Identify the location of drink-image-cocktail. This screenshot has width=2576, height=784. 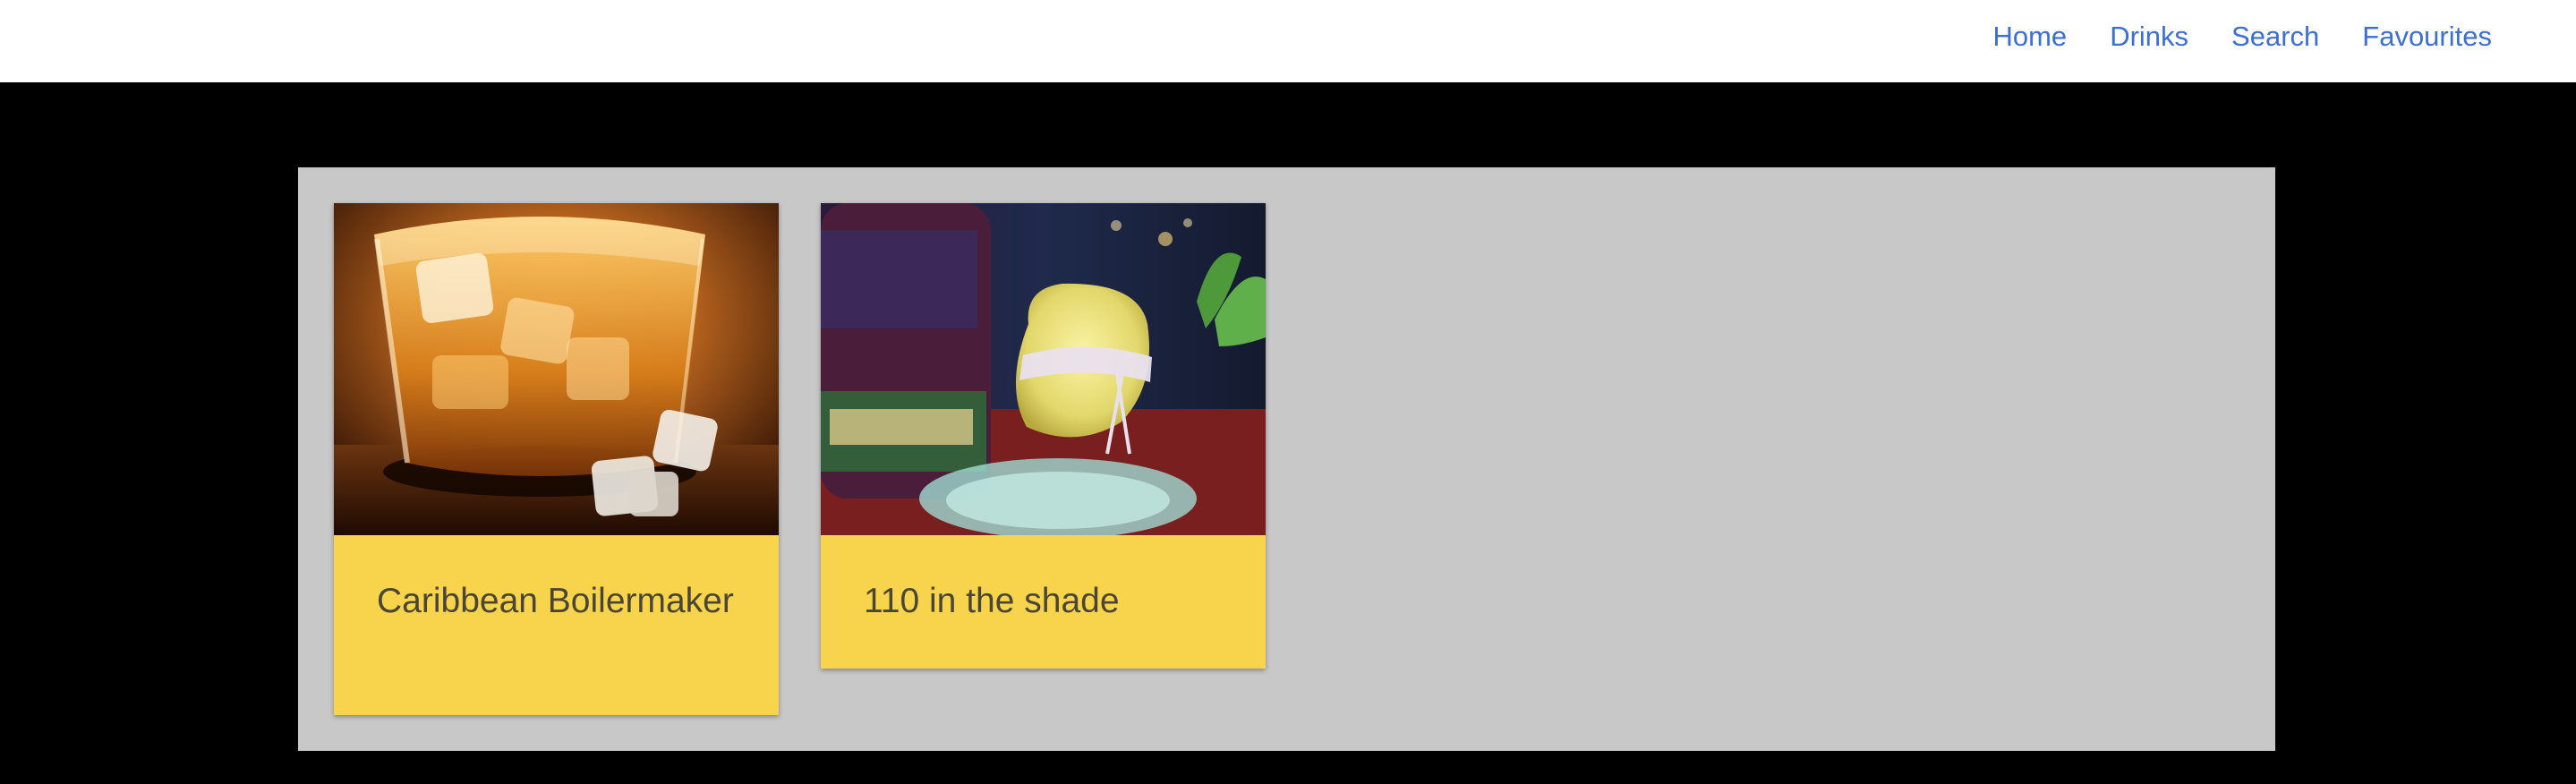
(1043, 369).